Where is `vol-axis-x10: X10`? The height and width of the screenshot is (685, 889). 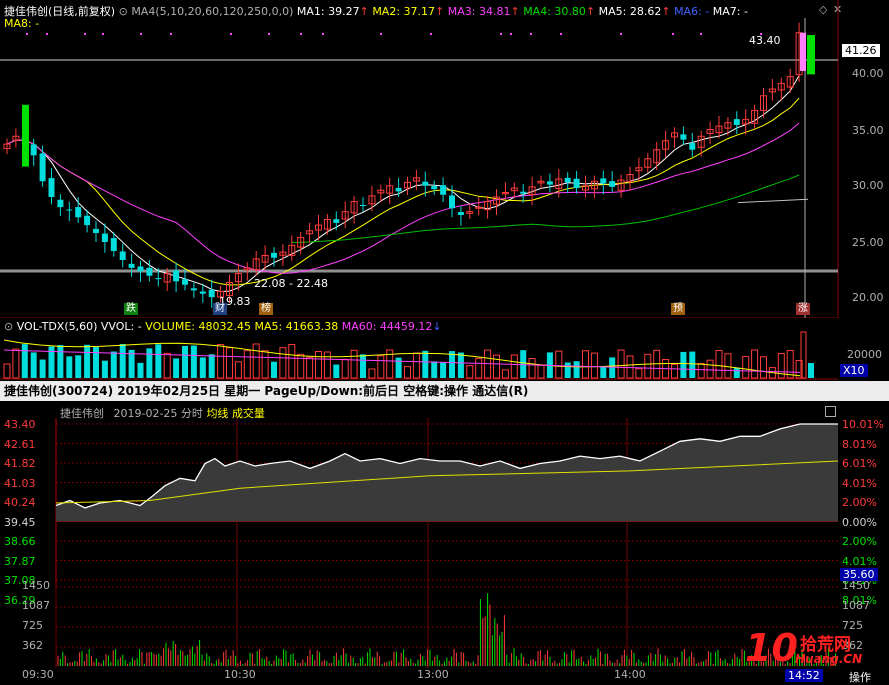
vol-axis-x10: X10 is located at coordinates (854, 370).